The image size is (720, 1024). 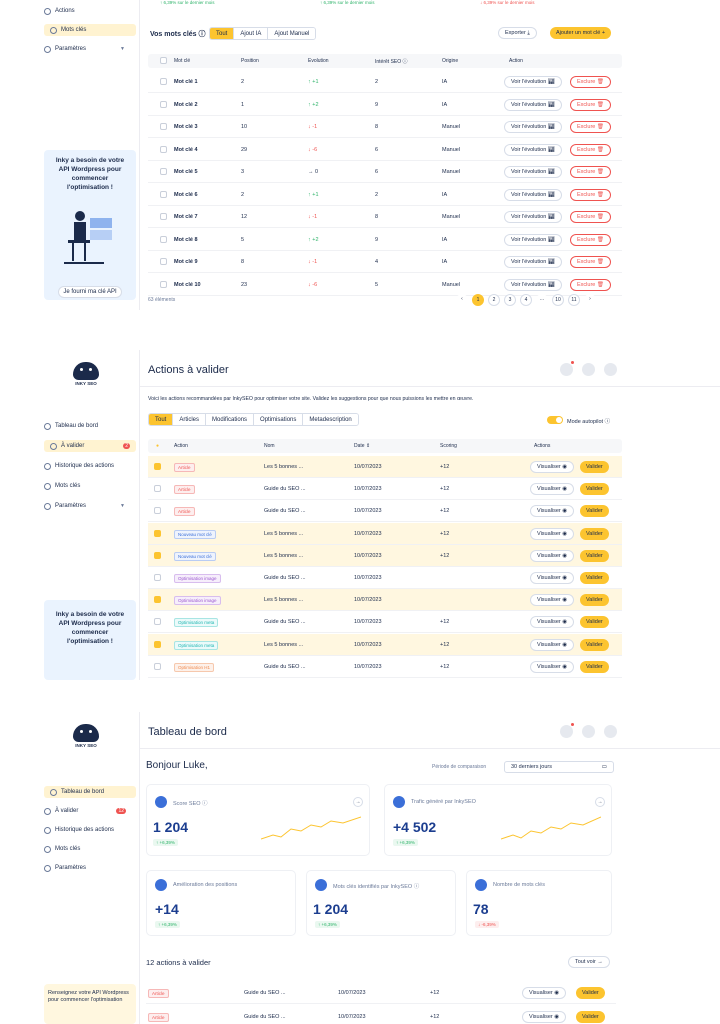 I want to click on tab-ai: Ajout IA, so click(x=251, y=33).